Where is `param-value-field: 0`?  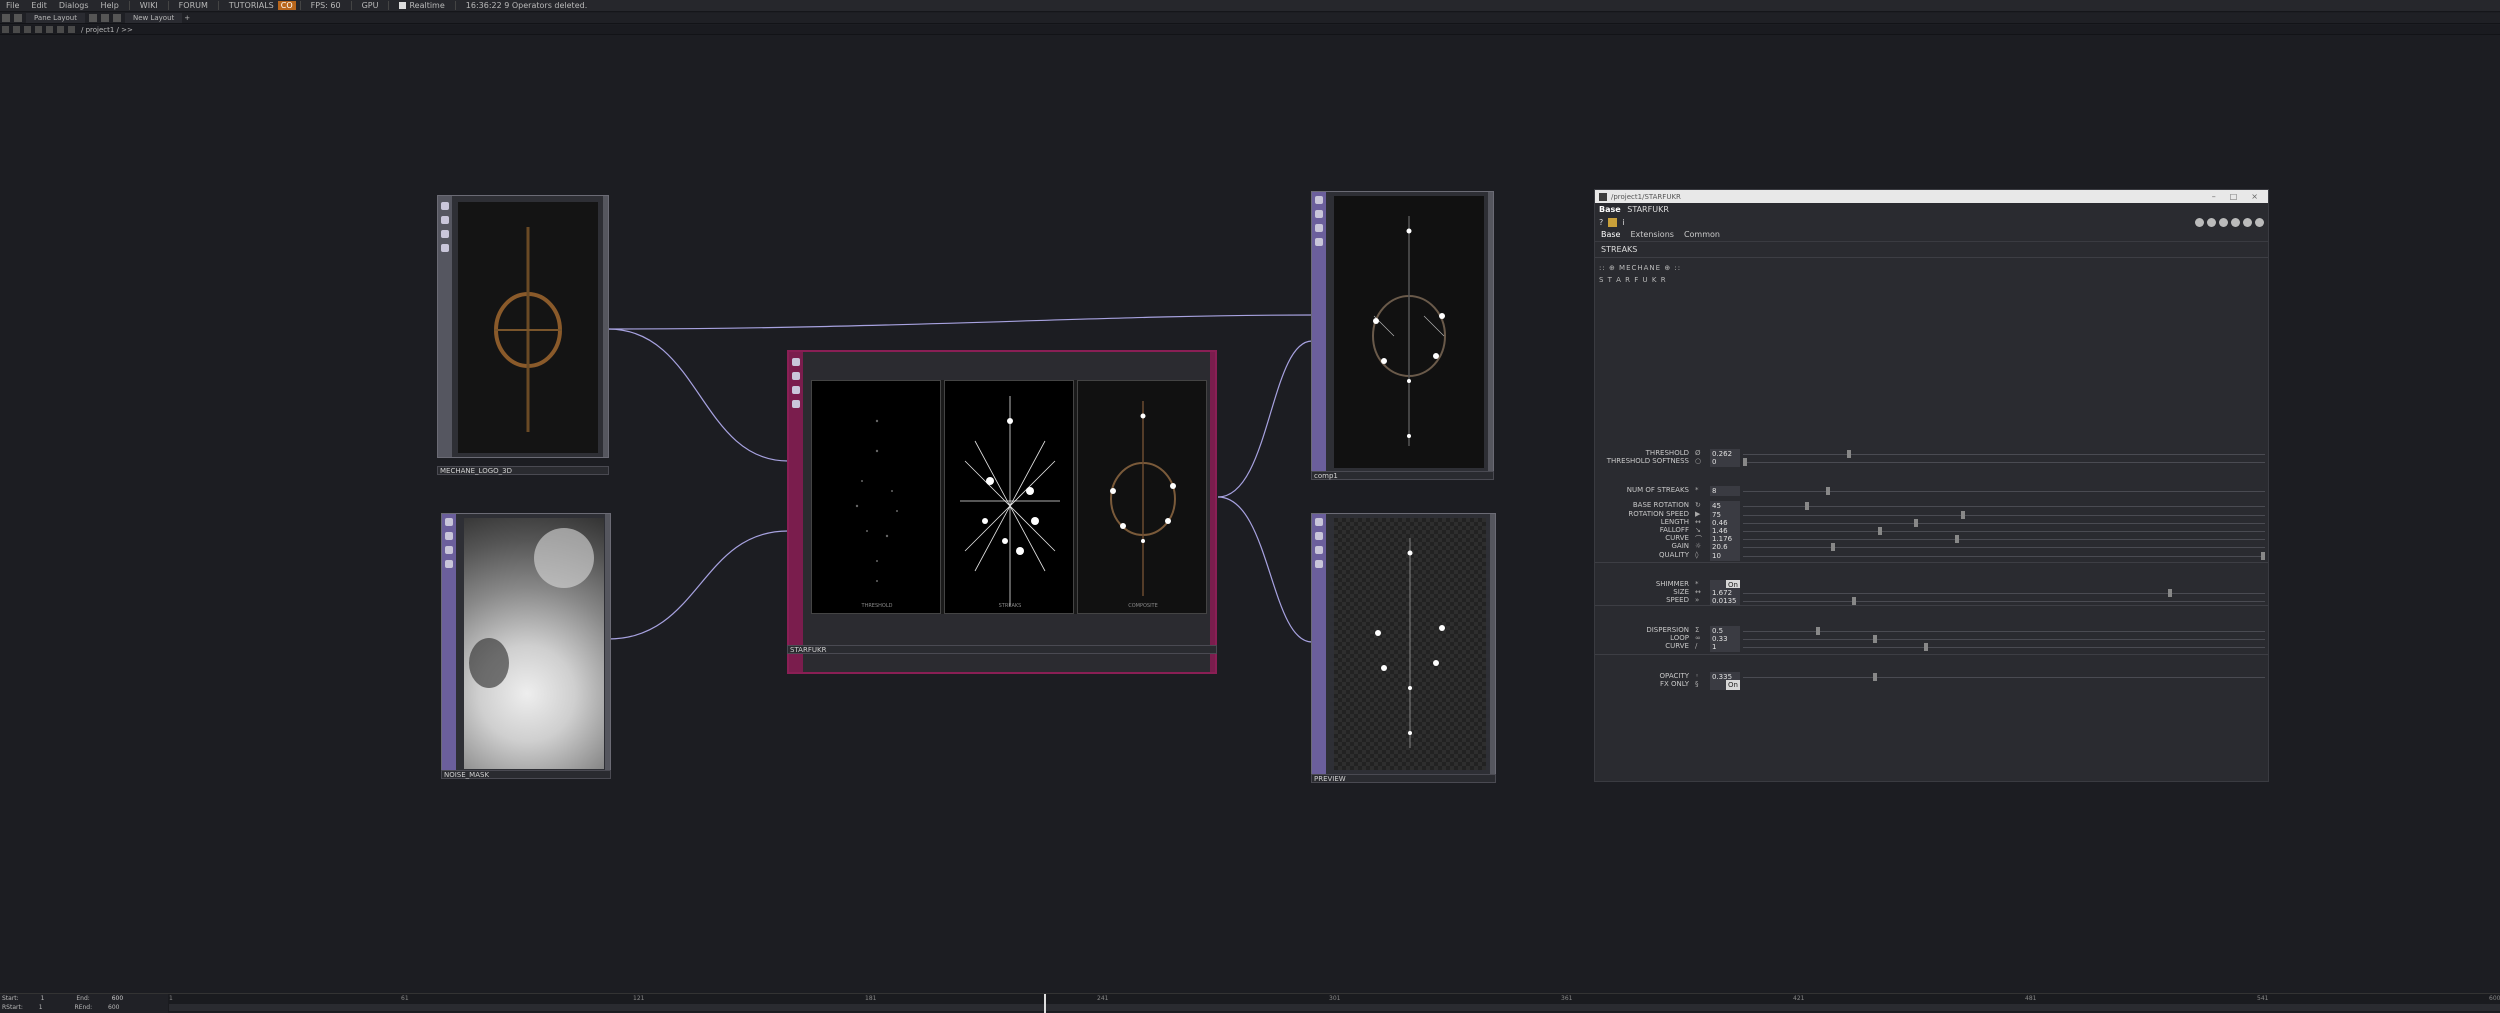
param-value-field: 0 is located at coordinates (1725, 462).